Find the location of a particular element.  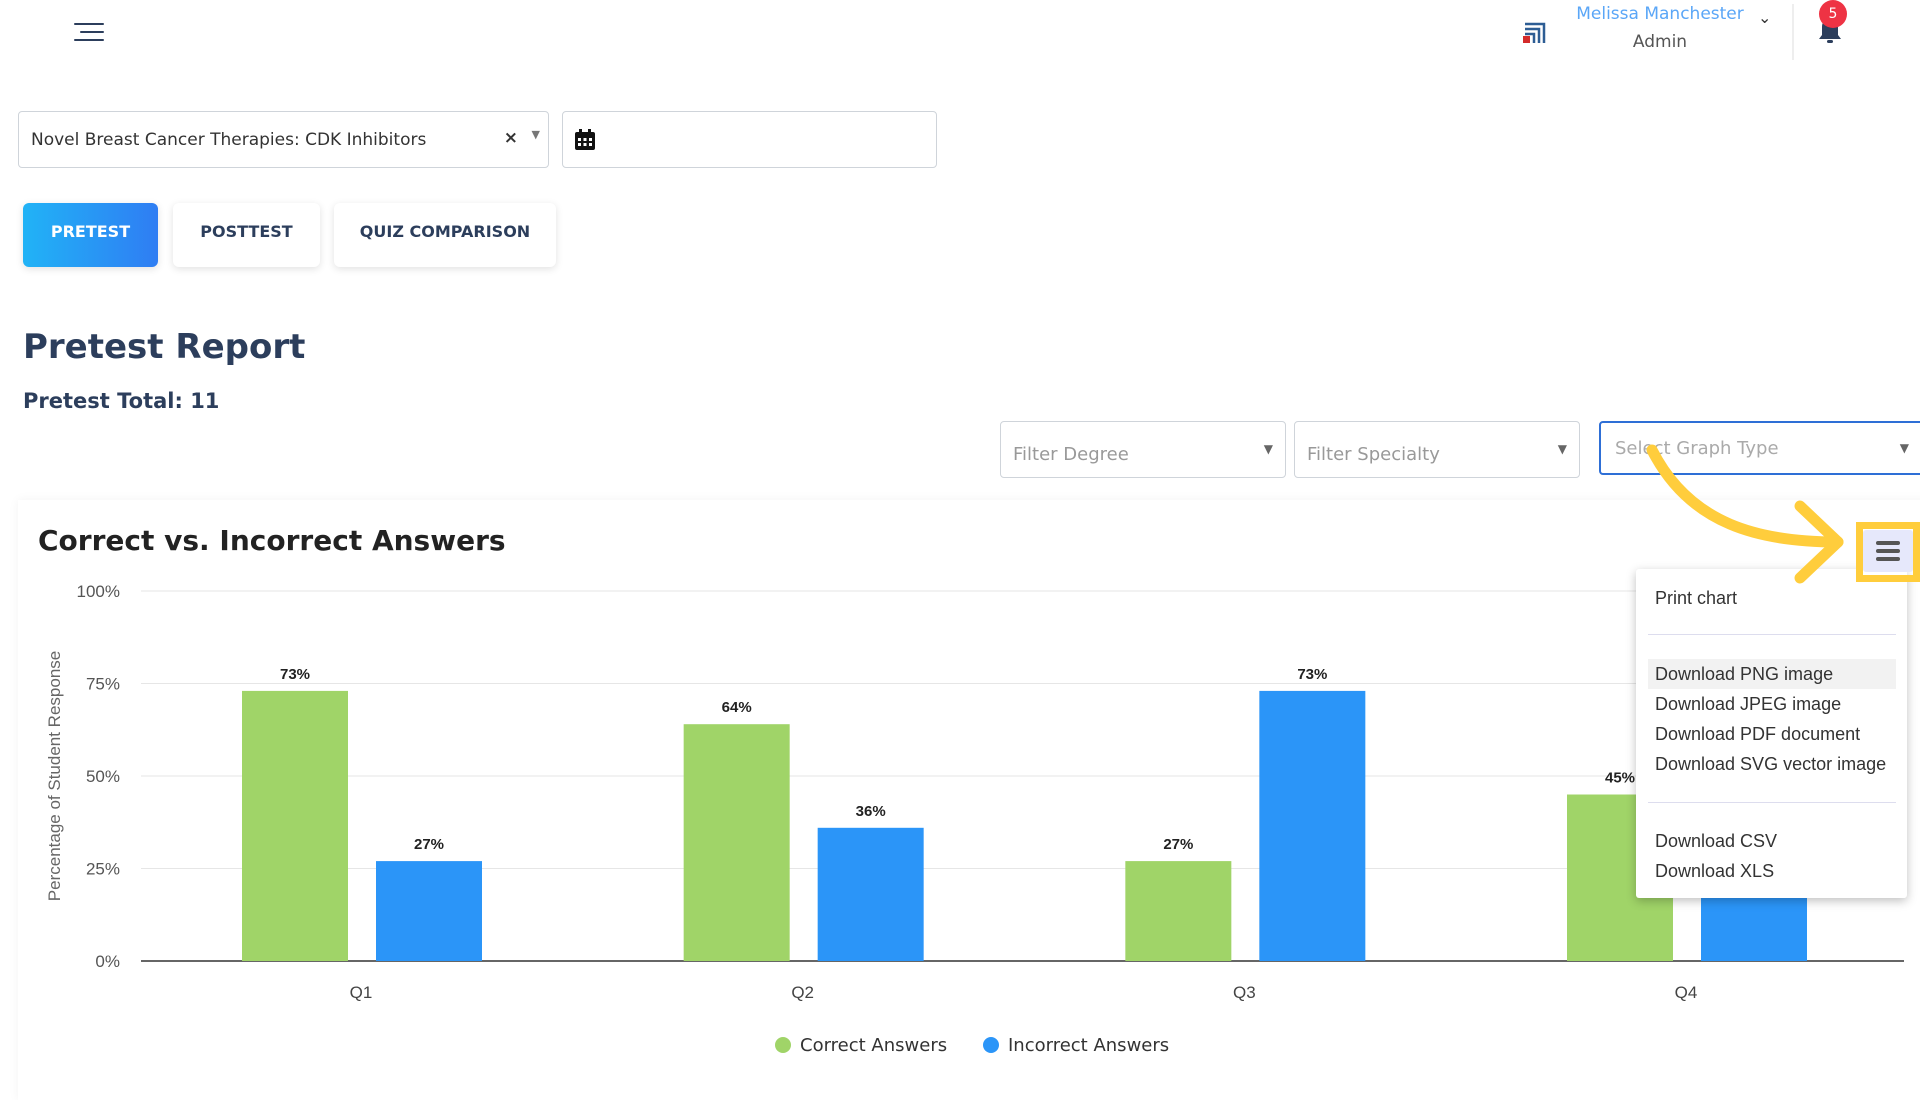

menu-item-download-xls: Download XLS is located at coordinates (1772, 871).